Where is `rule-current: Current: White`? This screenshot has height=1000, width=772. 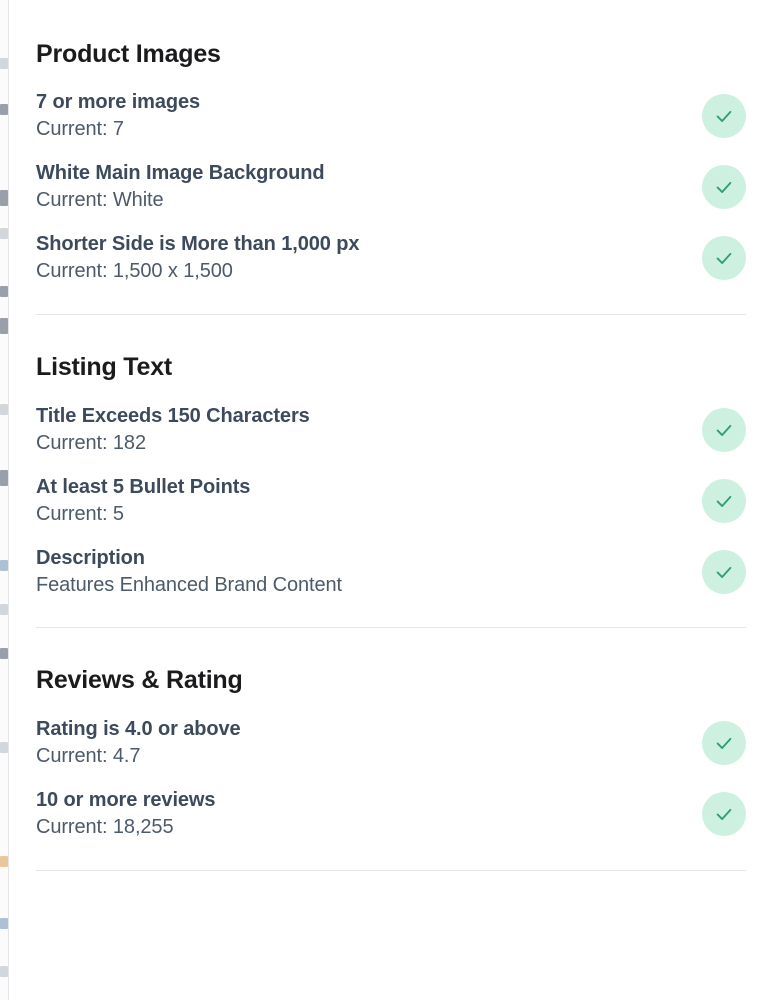
rule-current: Current: White is located at coordinates (100, 200).